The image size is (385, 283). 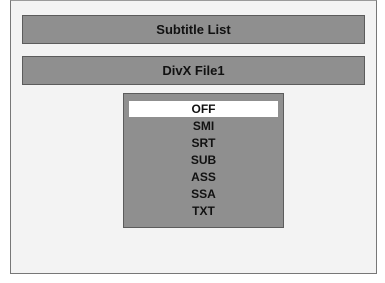 What do you see at coordinates (193, 29) in the screenshot?
I see `screen-title: Subtitle List` at bounding box center [193, 29].